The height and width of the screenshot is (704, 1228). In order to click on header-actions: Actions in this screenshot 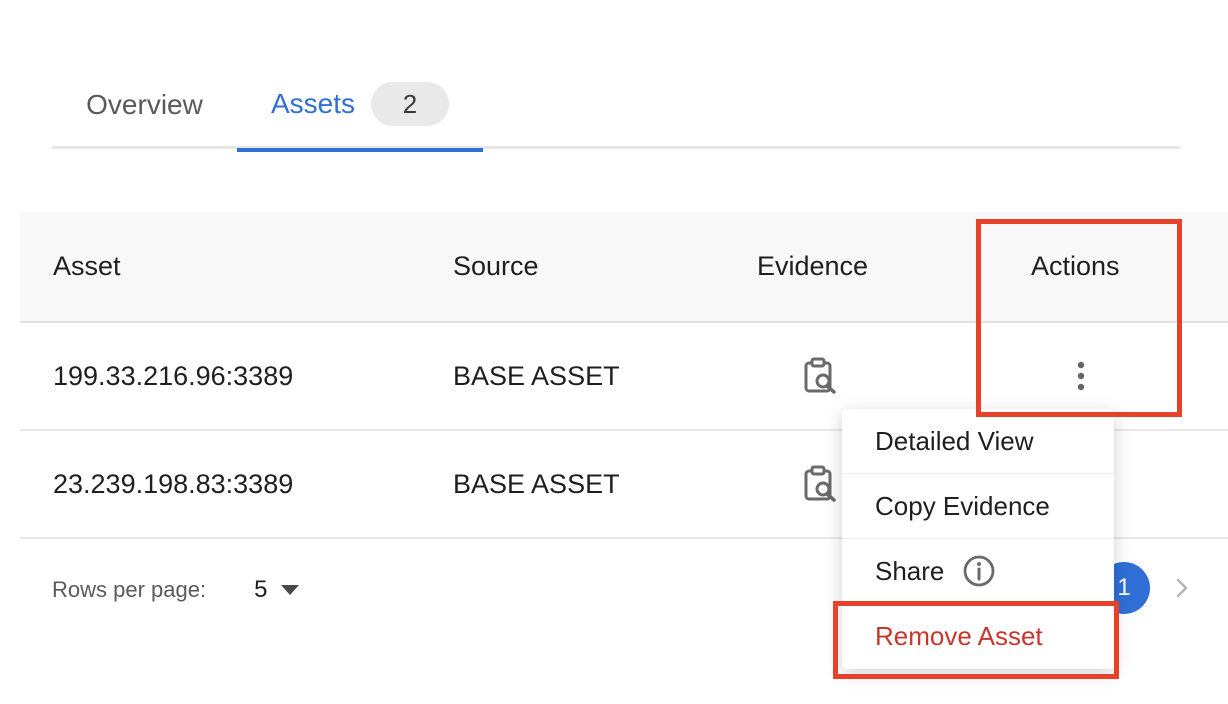, I will do `click(1075, 266)`.